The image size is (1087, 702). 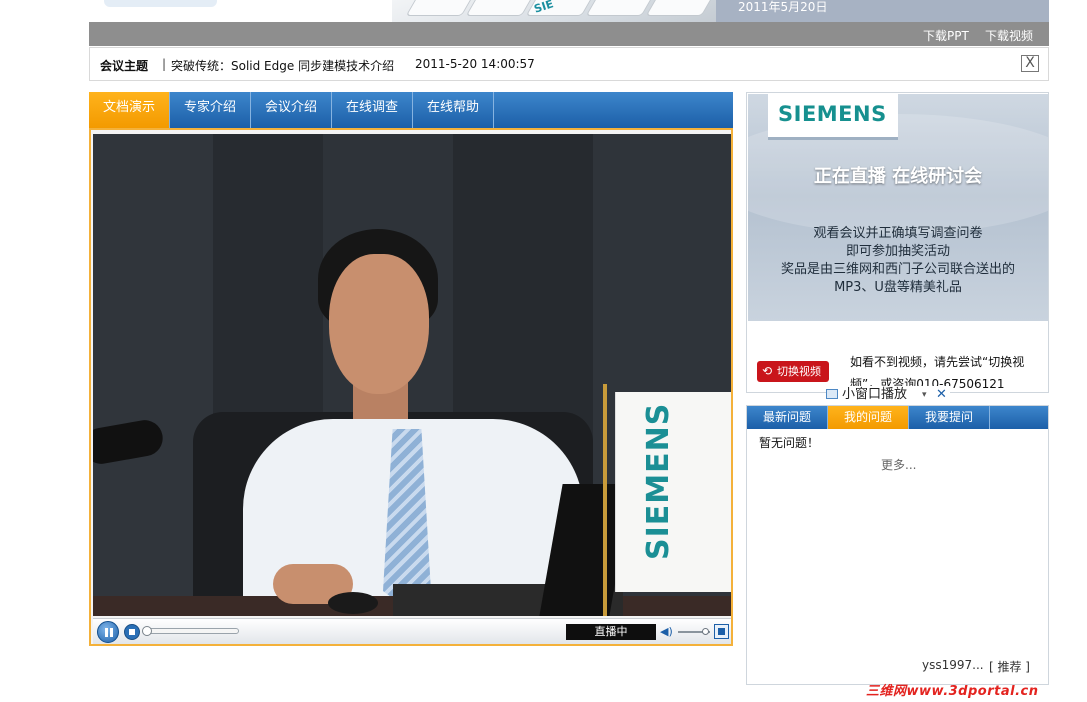 I want to click on main-tabs: 文档演示 专家介绍 会议介绍 在线调查 在线帮助, so click(x=411, y=110).